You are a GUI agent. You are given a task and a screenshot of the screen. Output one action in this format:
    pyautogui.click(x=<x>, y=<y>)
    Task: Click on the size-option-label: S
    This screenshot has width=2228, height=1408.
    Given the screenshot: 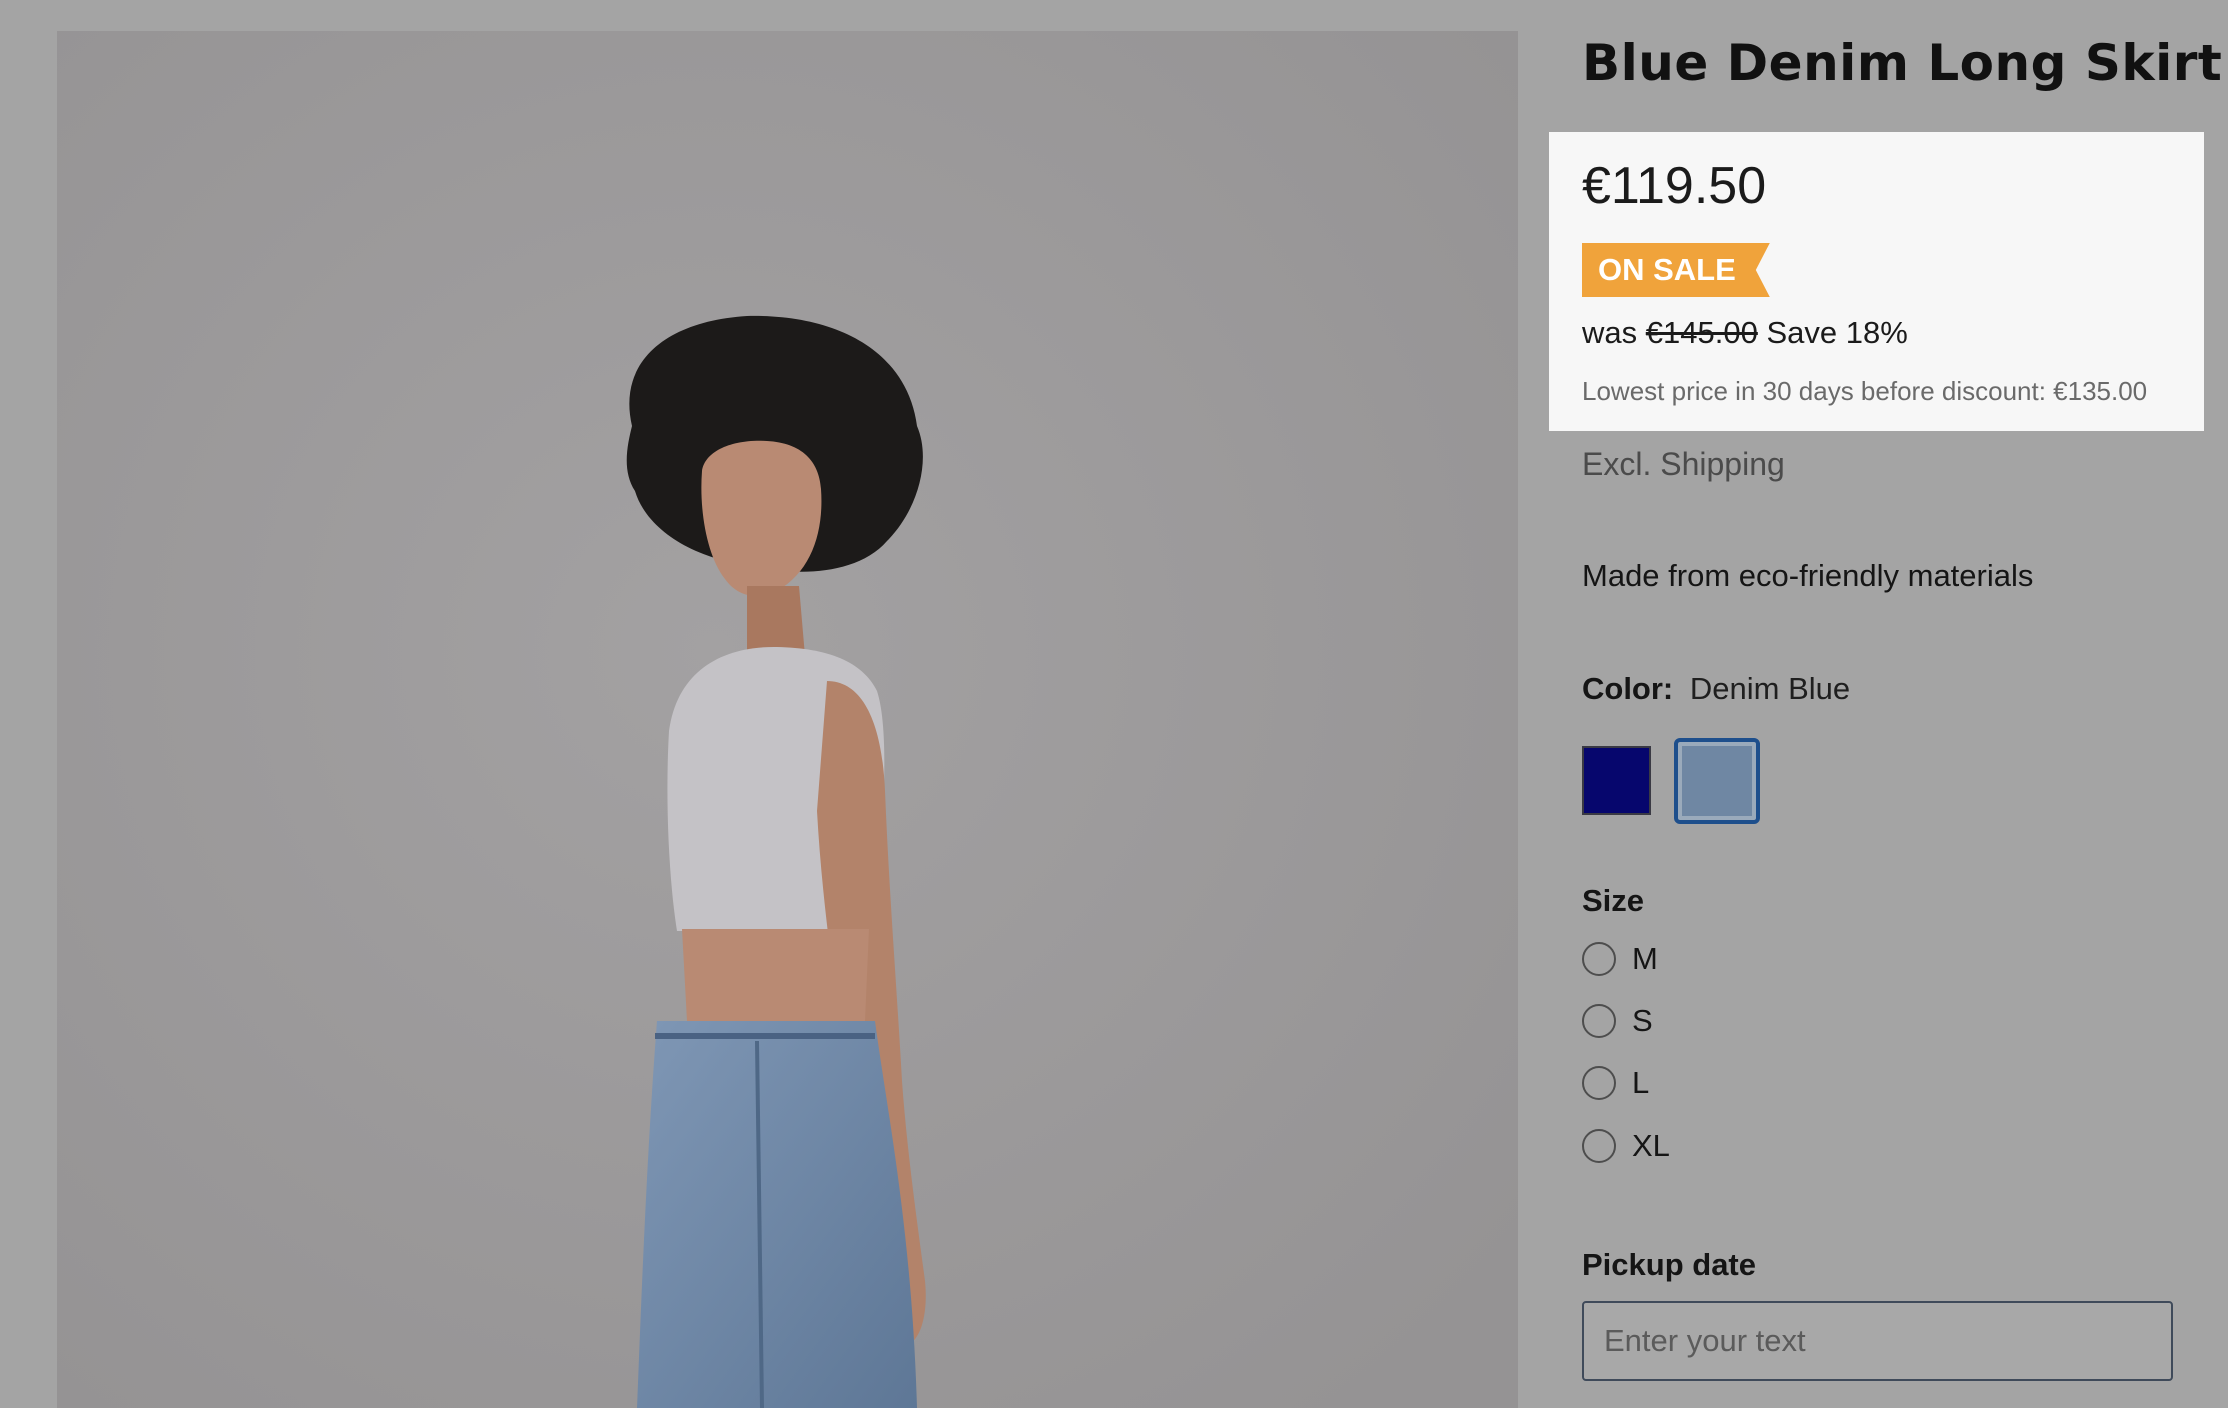 What is the action you would take?
    pyautogui.click(x=1642, y=1020)
    